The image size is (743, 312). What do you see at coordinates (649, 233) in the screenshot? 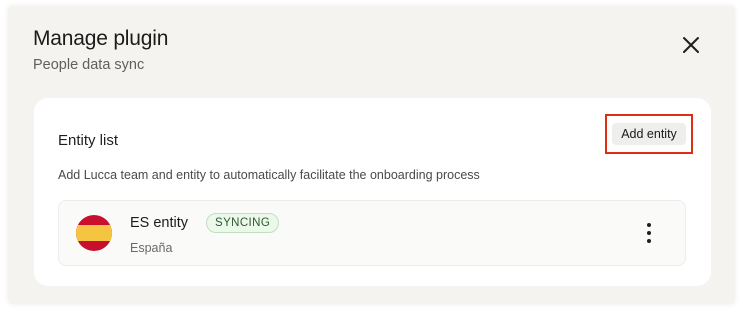
I see `entity-menu-button` at bounding box center [649, 233].